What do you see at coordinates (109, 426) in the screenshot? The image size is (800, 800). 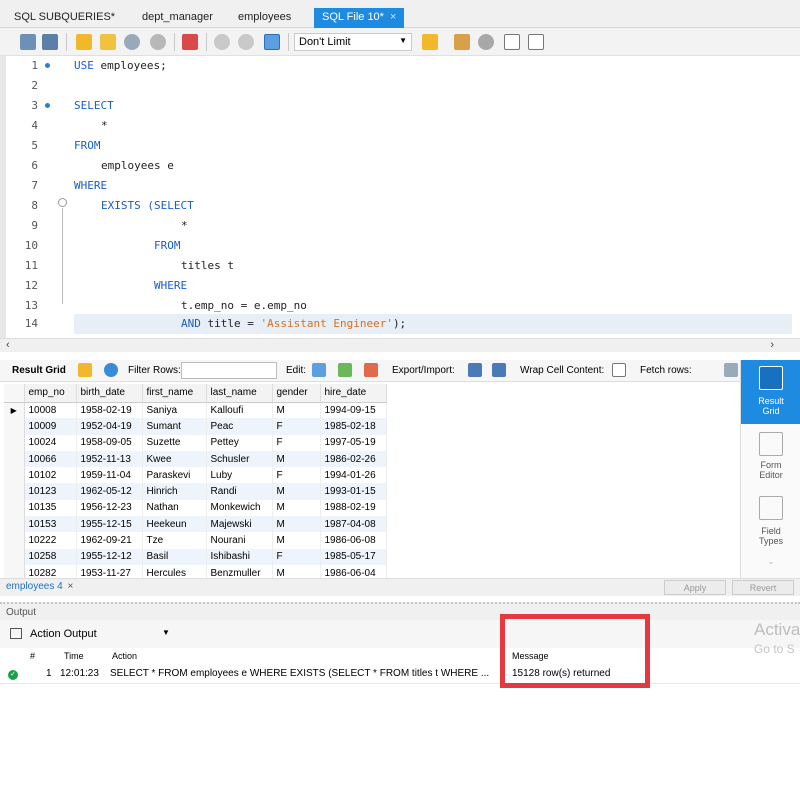 I see `table-cell: 1952-04-19` at bounding box center [109, 426].